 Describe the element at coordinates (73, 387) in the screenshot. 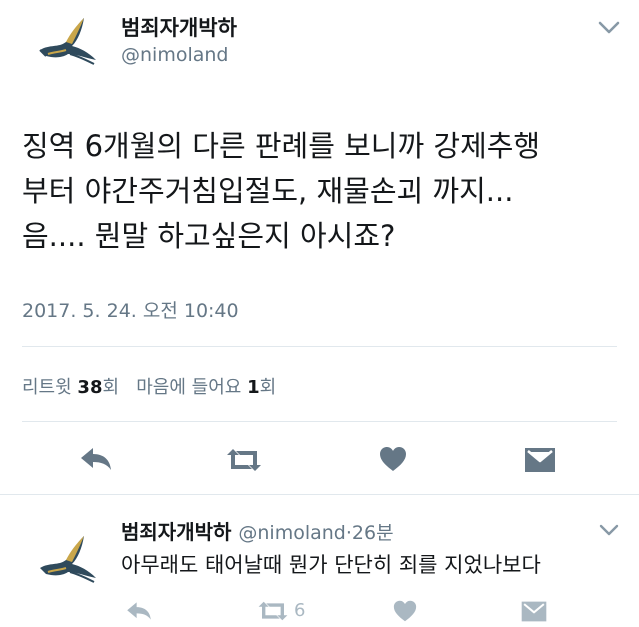

I see `retweets-stat: 리트윗 38회` at that location.